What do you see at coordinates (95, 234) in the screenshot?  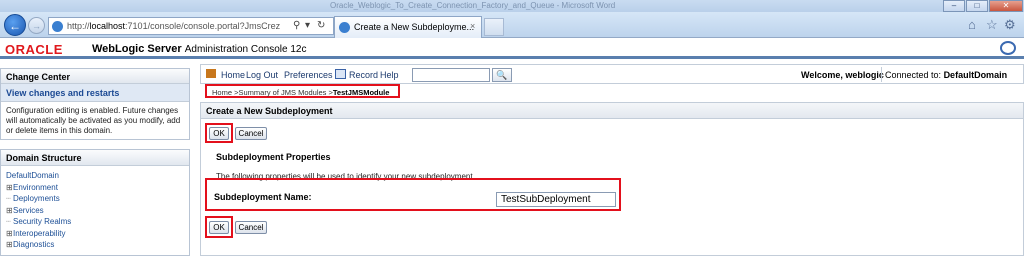 I see `tree-item-interoperability: ⊞Interoperability` at bounding box center [95, 234].